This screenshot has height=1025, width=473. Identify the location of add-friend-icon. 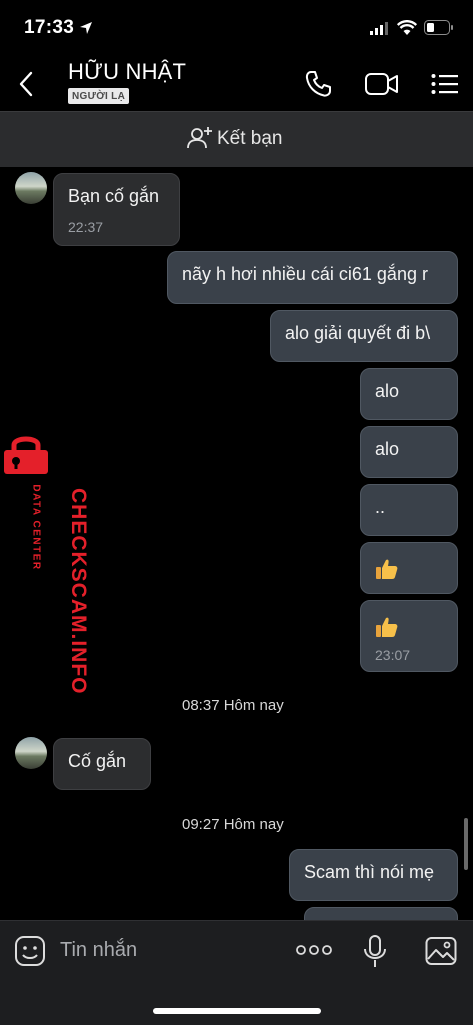
(200, 138).